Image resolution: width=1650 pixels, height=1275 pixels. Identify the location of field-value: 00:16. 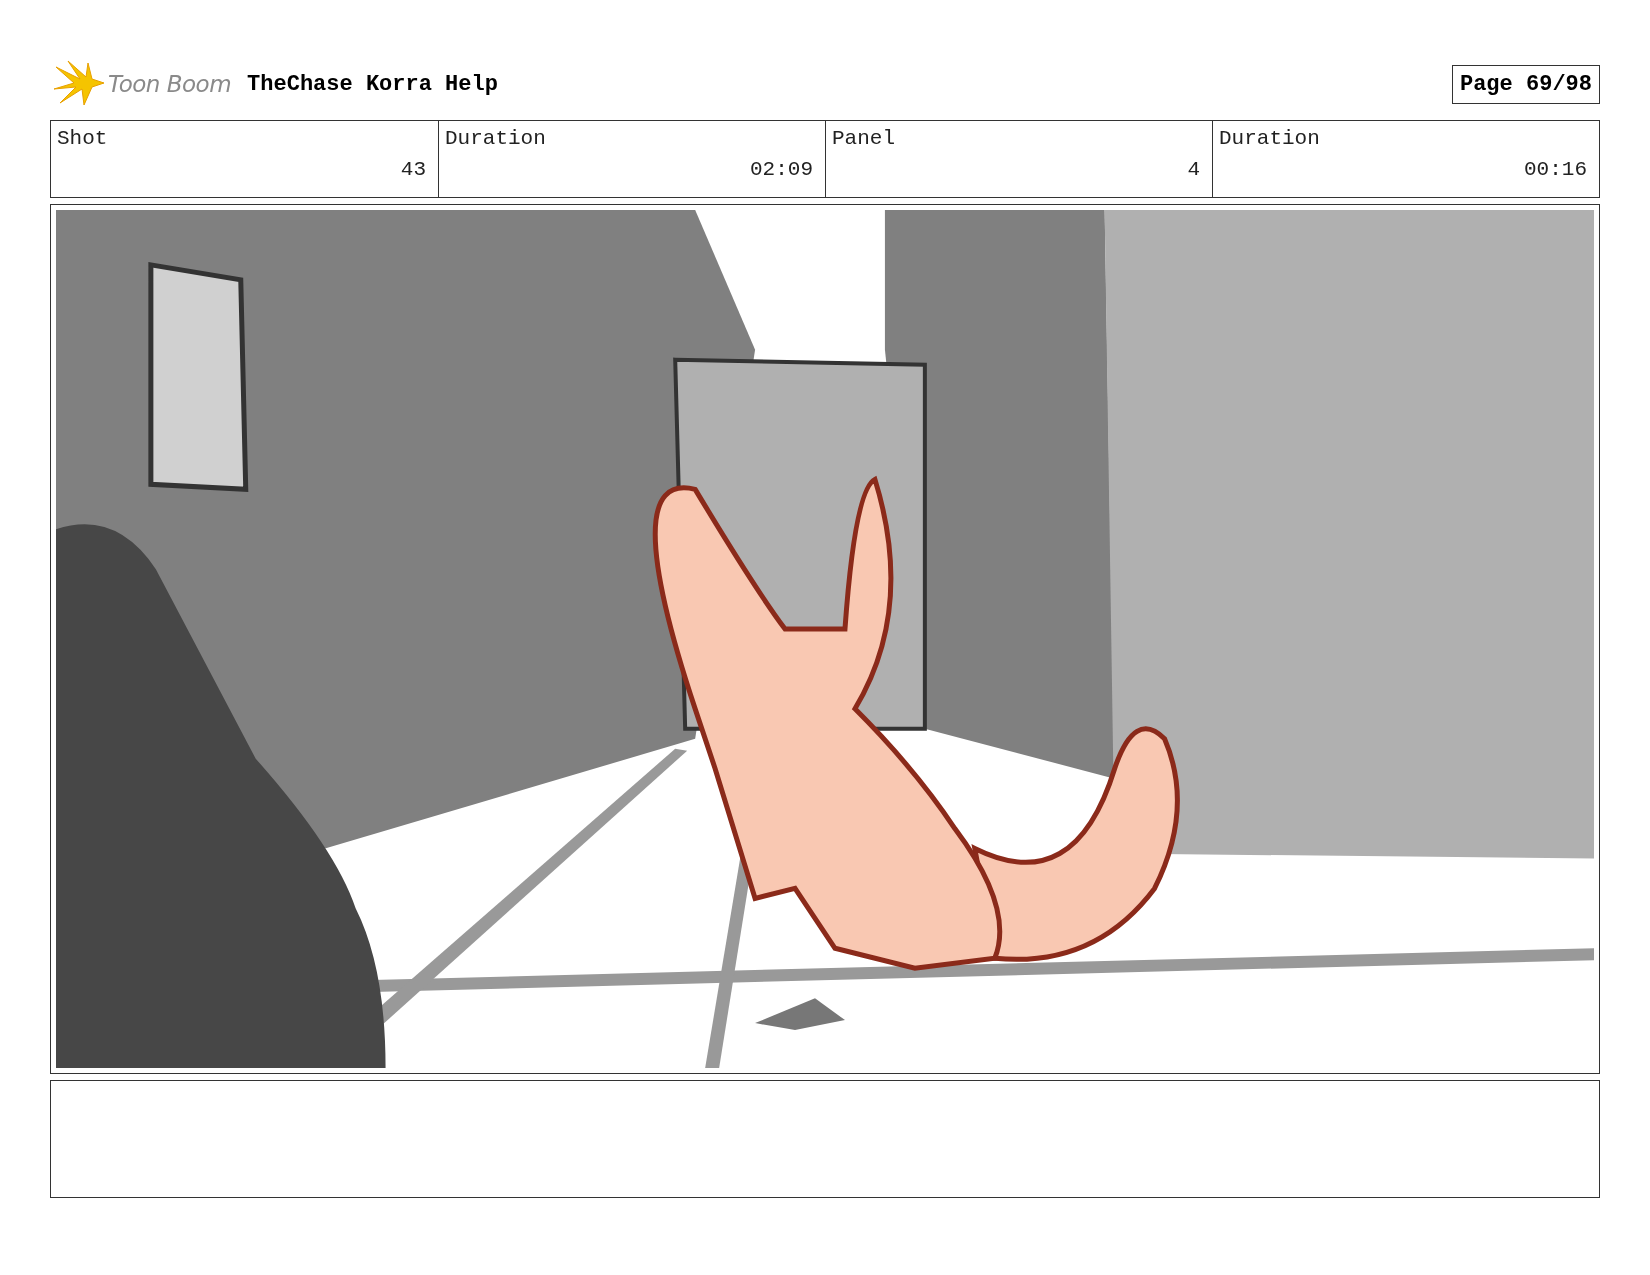
(1555, 169).